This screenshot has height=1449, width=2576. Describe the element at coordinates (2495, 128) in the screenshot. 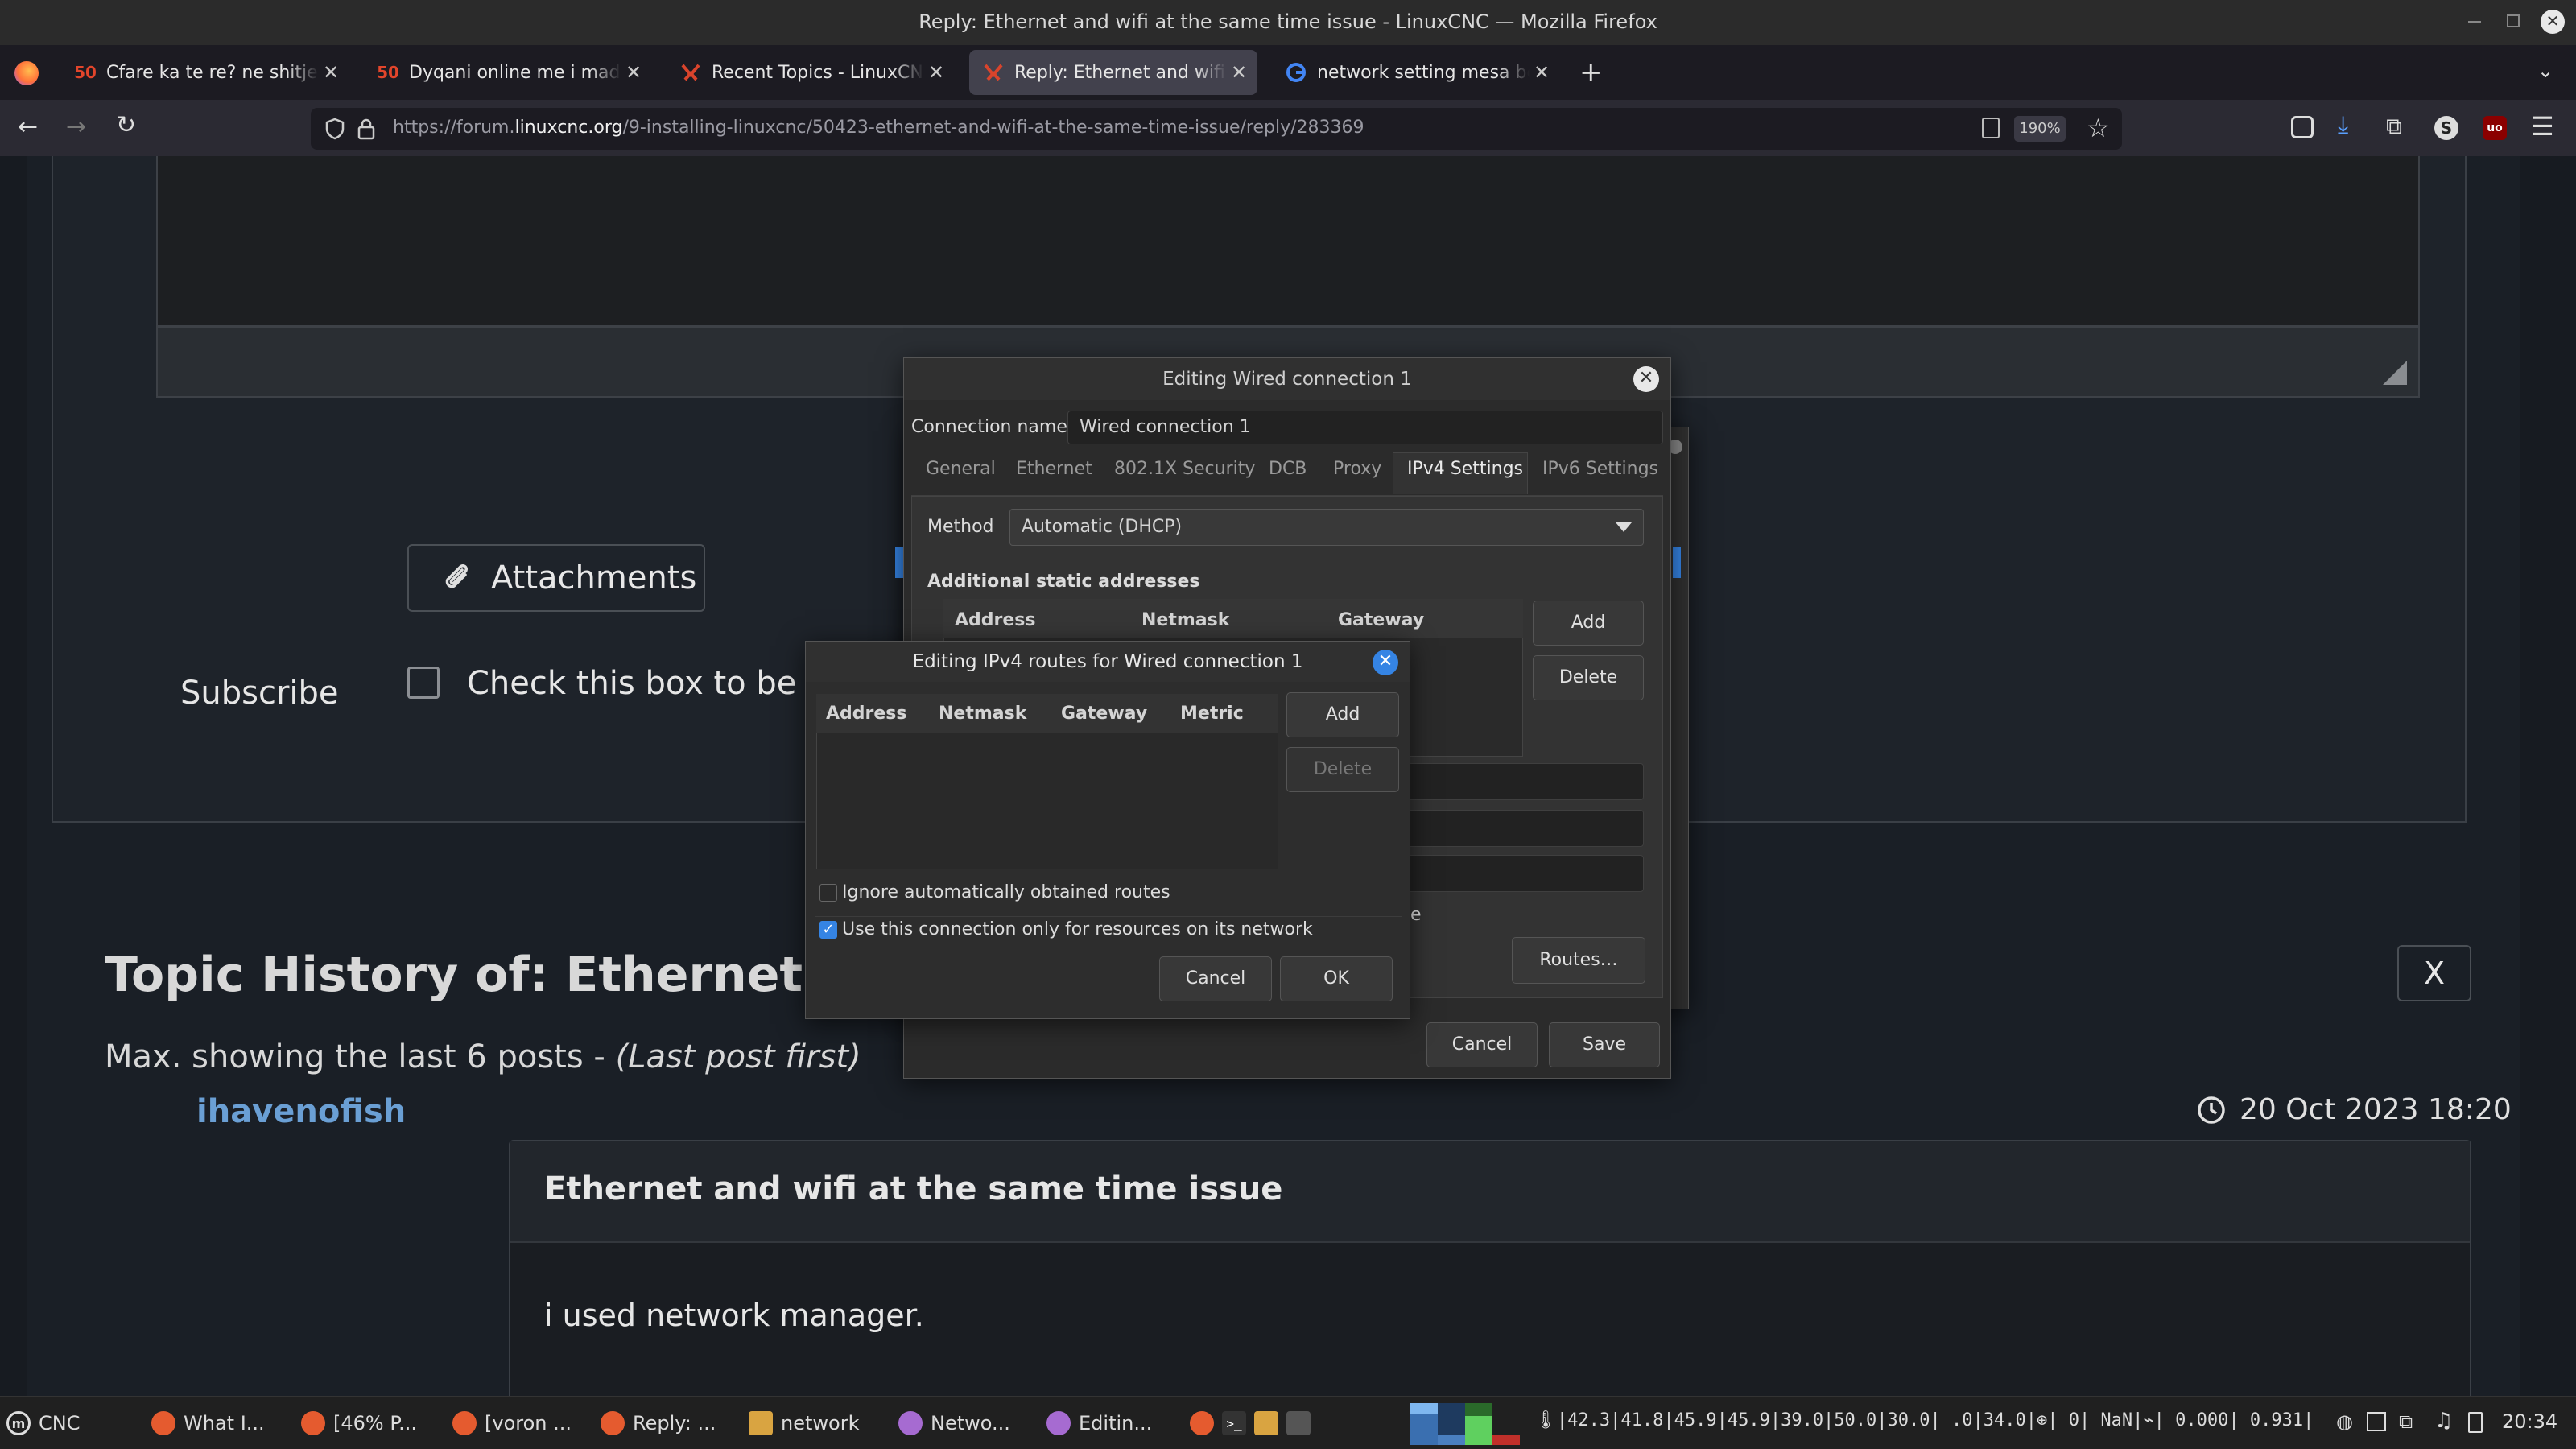

I see `ublock-icon: uo` at that location.